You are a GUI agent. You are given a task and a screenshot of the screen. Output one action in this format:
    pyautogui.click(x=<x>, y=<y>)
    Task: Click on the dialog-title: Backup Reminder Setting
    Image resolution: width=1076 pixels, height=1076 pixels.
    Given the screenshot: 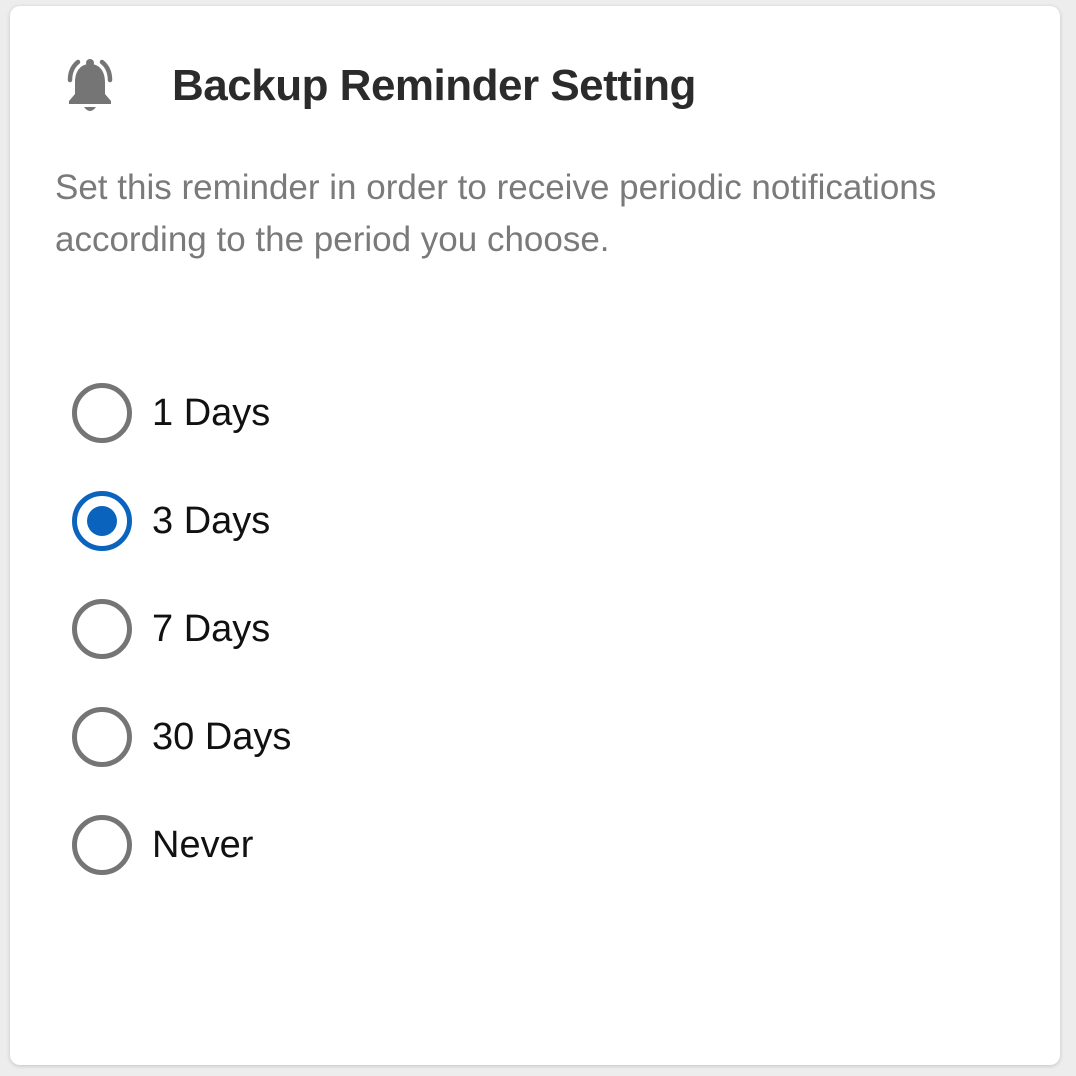 What is the action you would take?
    pyautogui.click(x=434, y=85)
    